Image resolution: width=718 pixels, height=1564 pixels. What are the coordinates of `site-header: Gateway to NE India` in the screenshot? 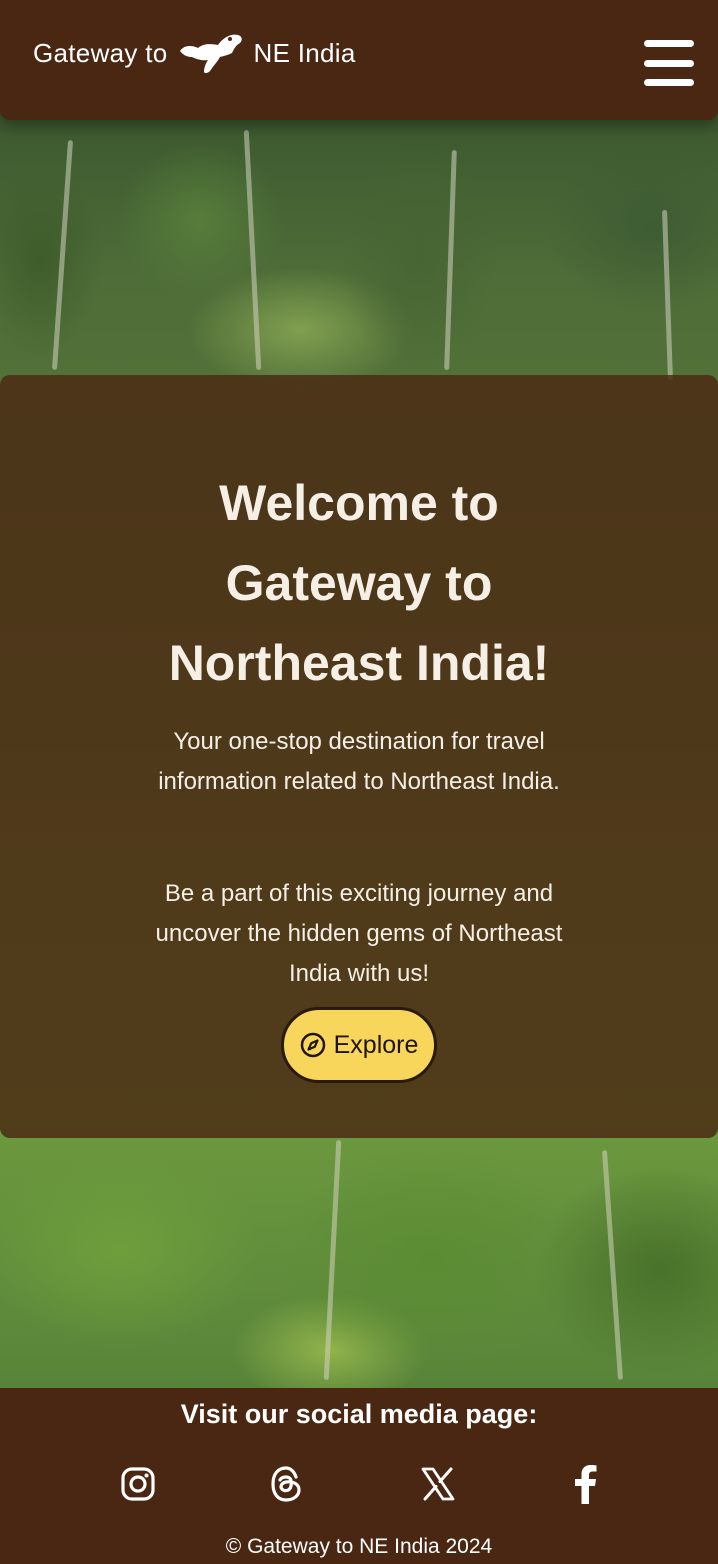 It's located at (359, 60).